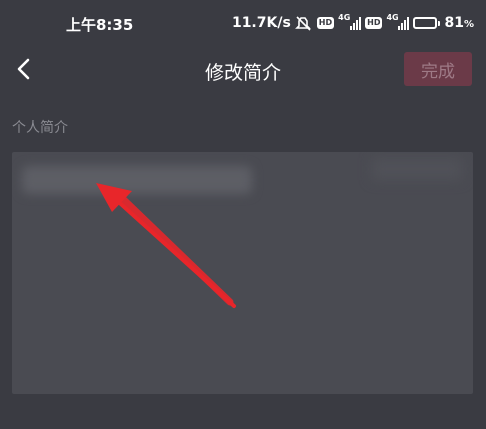 The width and height of the screenshot is (486, 429). I want to click on red-arrow-icon, so click(166, 245).